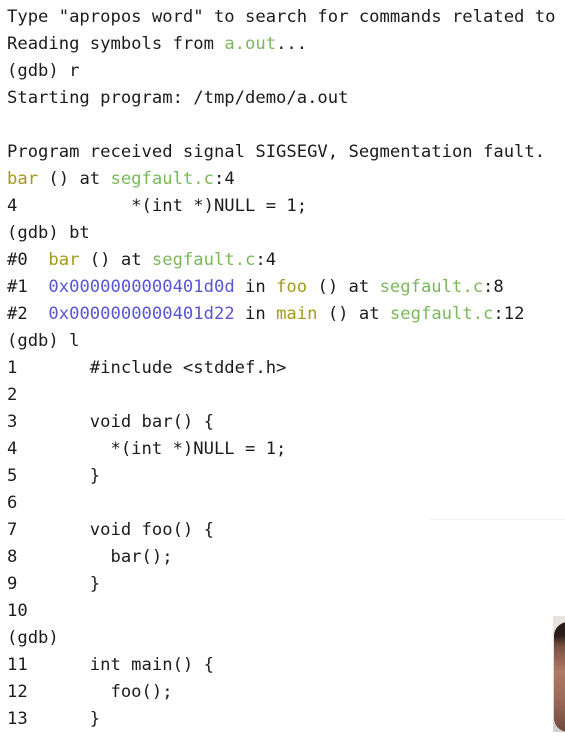  I want to click on terminal-line: (gdb) r, so click(43, 71).